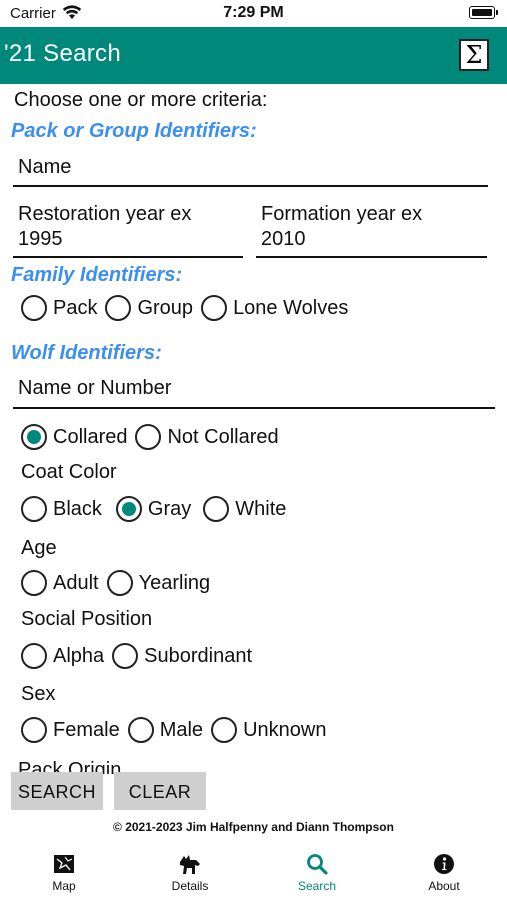 Image resolution: width=507 pixels, height=900 pixels. I want to click on sex-option-male: Male, so click(165, 730).